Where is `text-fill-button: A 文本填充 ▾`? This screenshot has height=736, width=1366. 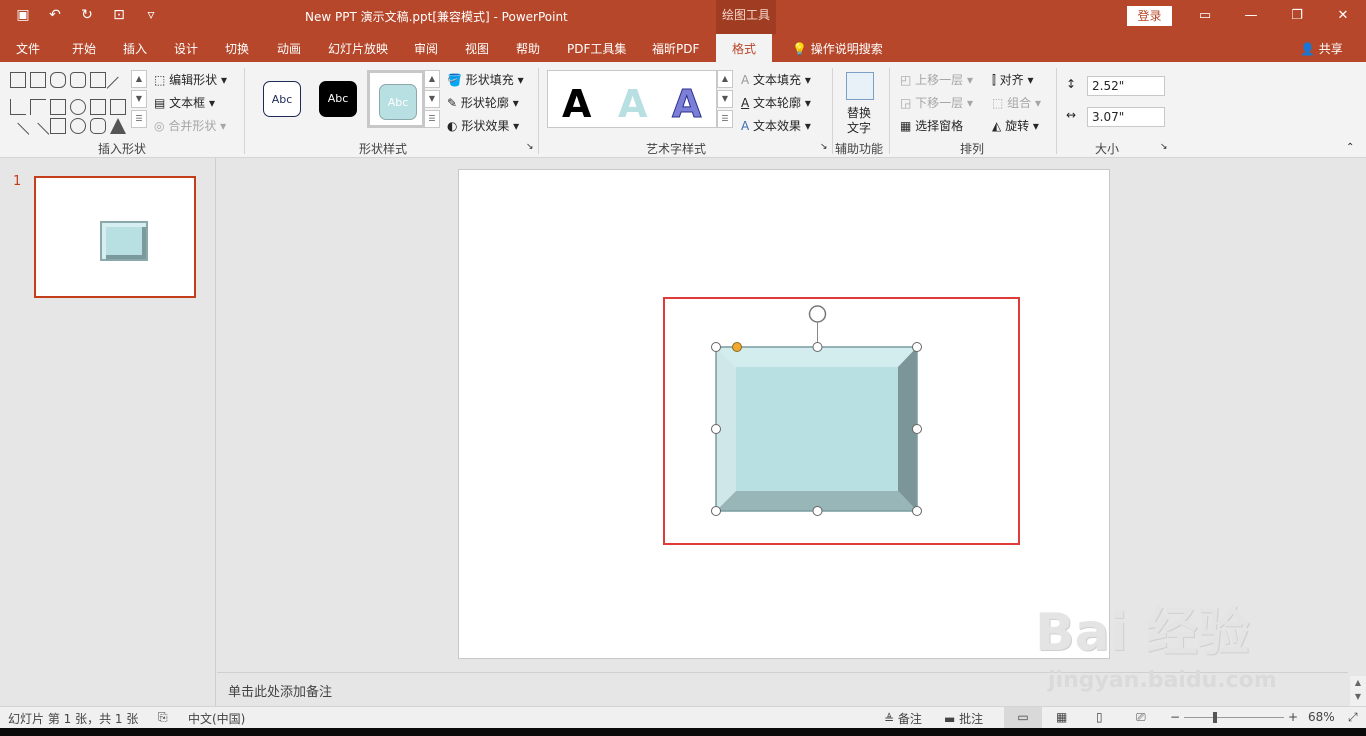 text-fill-button: A 文本填充 ▾ is located at coordinates (776, 79).